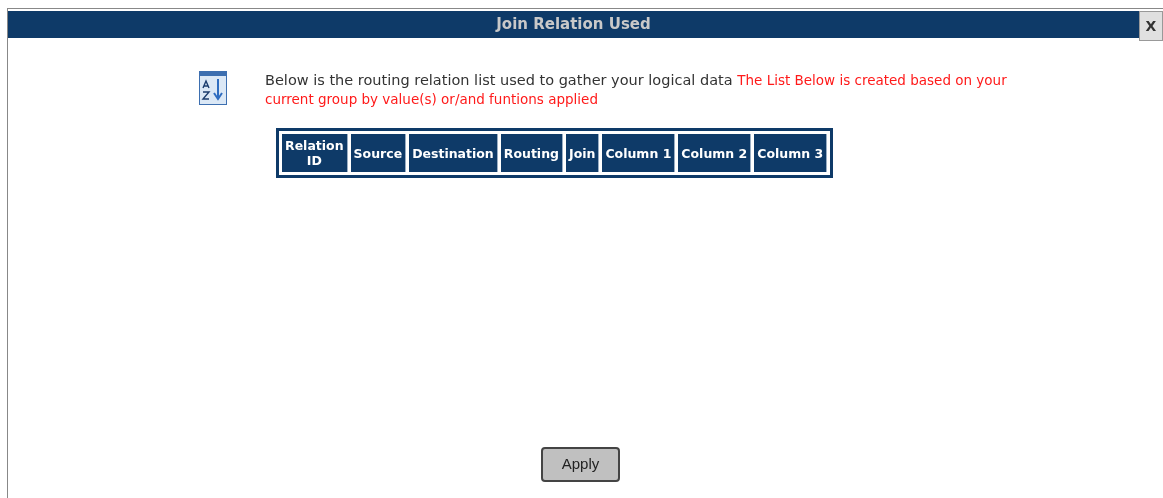  What do you see at coordinates (636, 90) in the screenshot?
I see `intro-text: Below is the routing relation list used to gather your logical data The List Below is created based on your current group by value(s) or/and funtions applied` at bounding box center [636, 90].